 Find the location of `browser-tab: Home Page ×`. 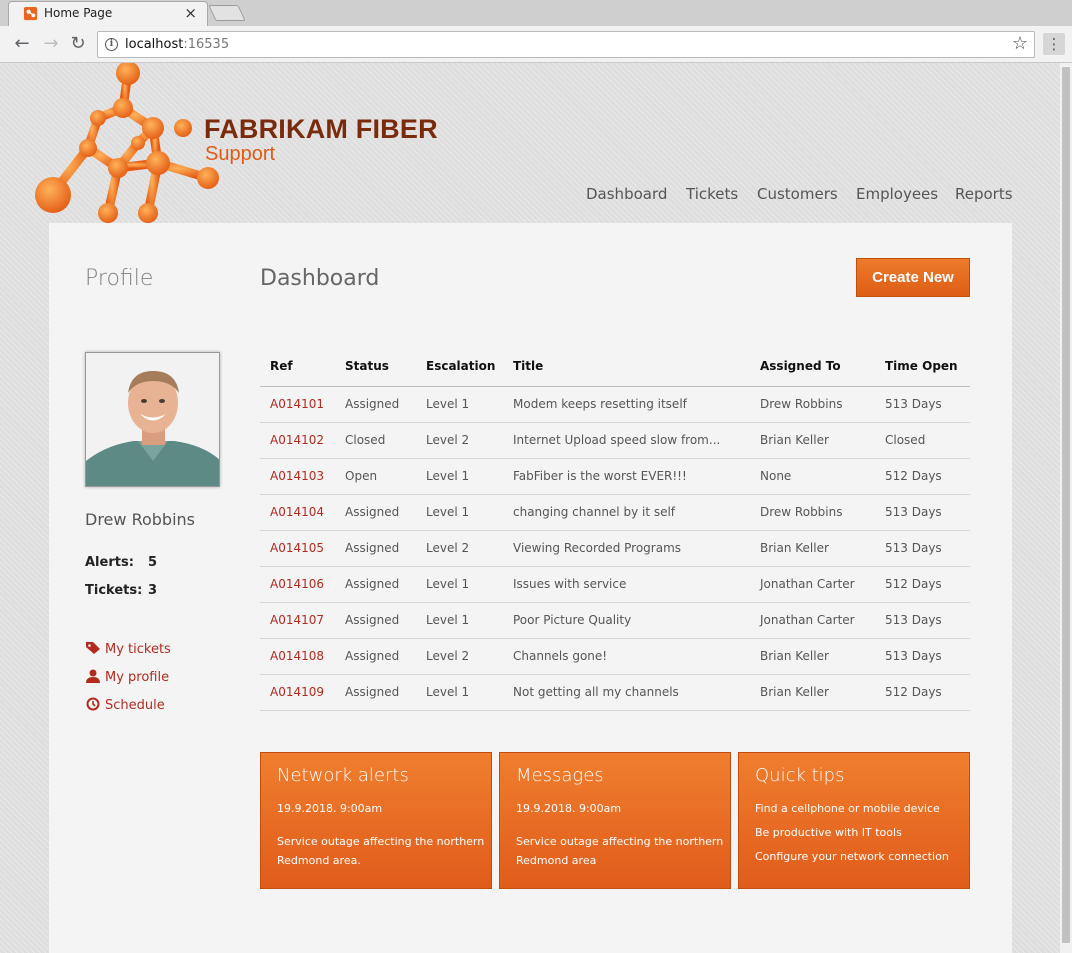

browser-tab: Home Page × is located at coordinates (108, 13).